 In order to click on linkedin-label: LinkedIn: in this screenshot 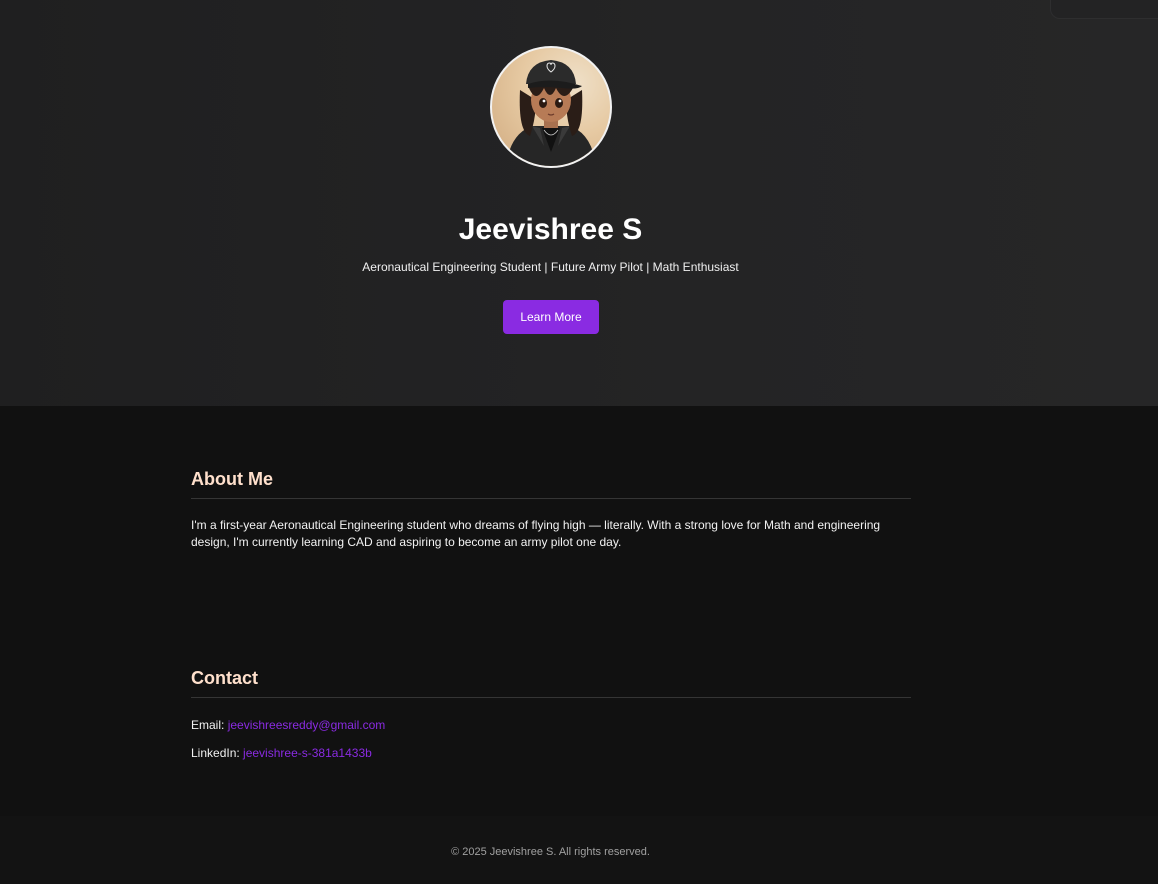, I will do `click(215, 753)`.